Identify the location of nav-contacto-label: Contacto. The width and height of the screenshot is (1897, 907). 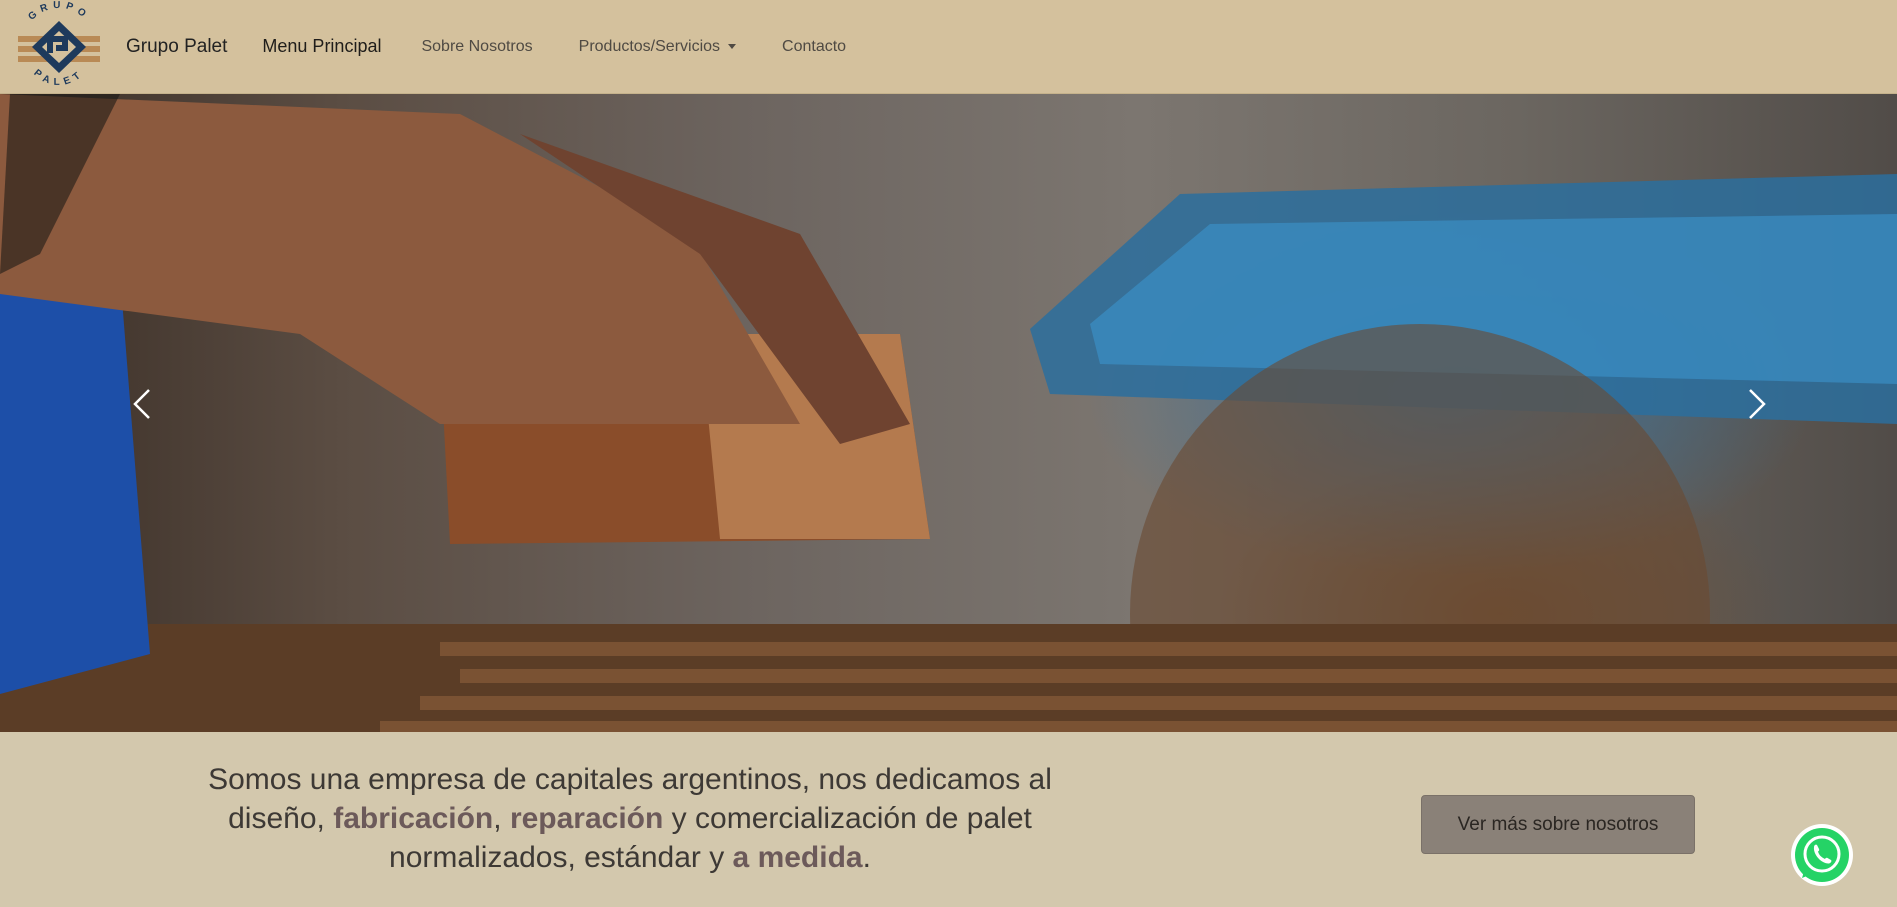
(814, 46).